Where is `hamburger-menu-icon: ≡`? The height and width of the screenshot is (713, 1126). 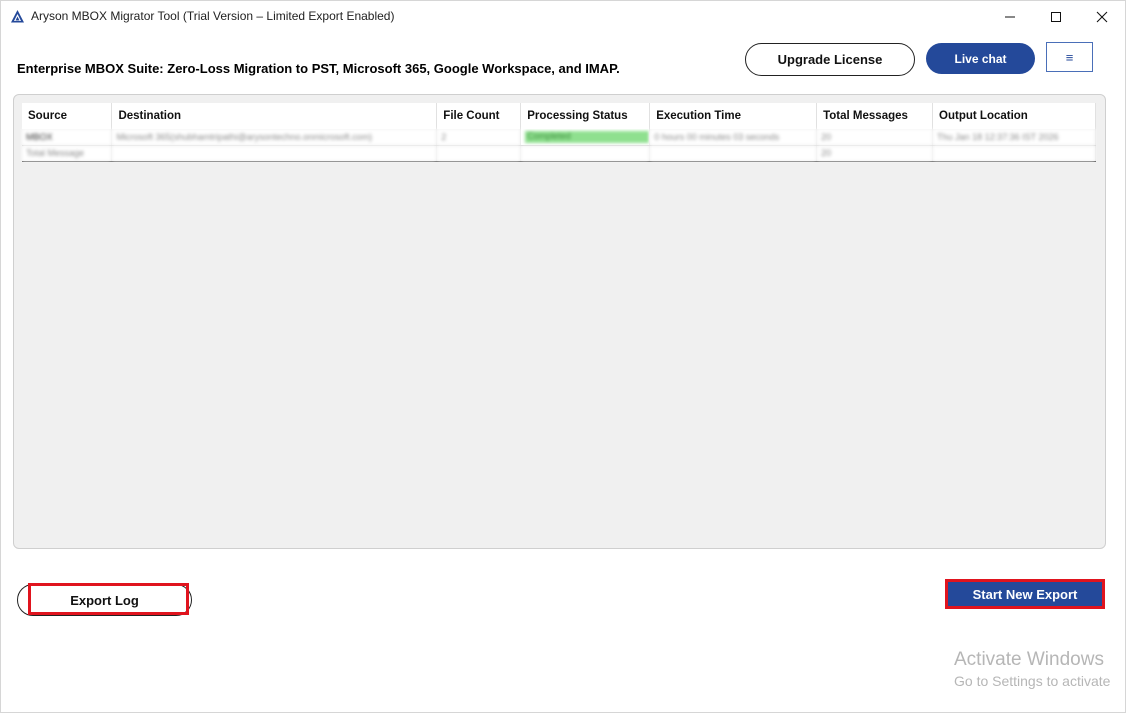
hamburger-menu-icon: ≡ is located at coordinates (1069, 57).